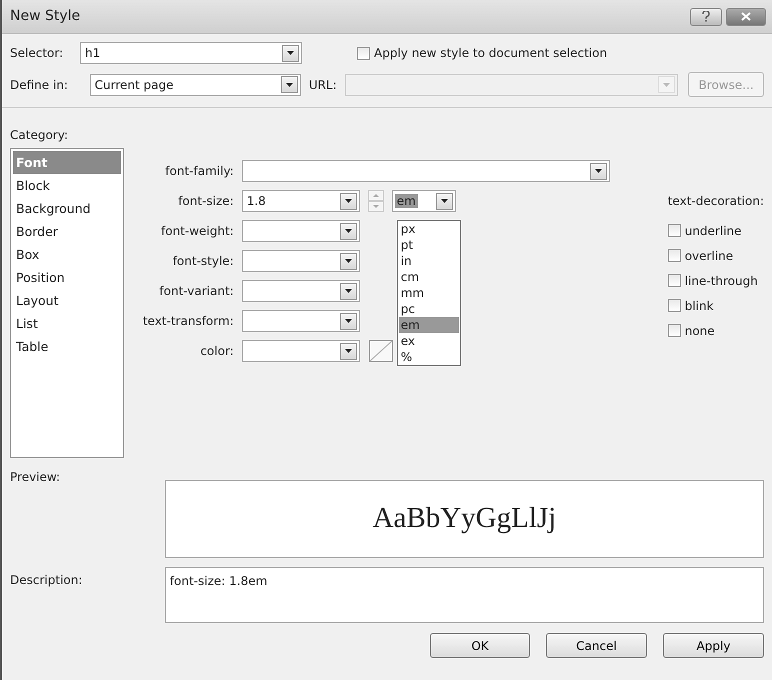  Describe the element at coordinates (428, 277) in the screenshot. I see `unit-option: cm` at that location.